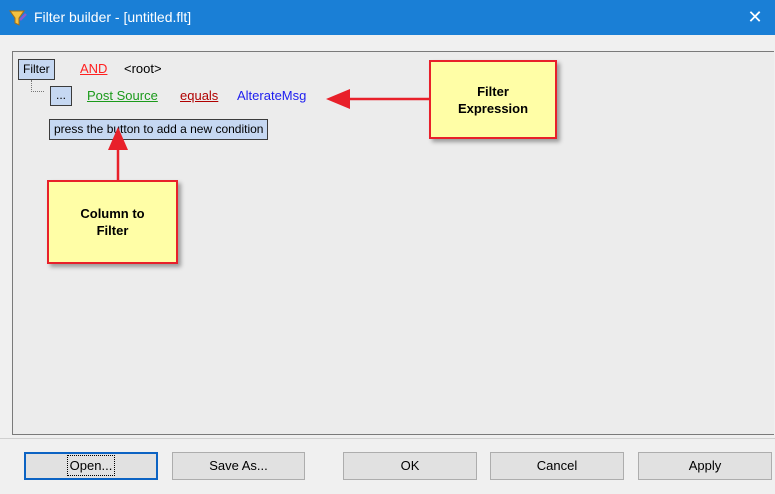  Describe the element at coordinates (122, 95) in the screenshot. I see `condition-column-link: Post Source` at that location.